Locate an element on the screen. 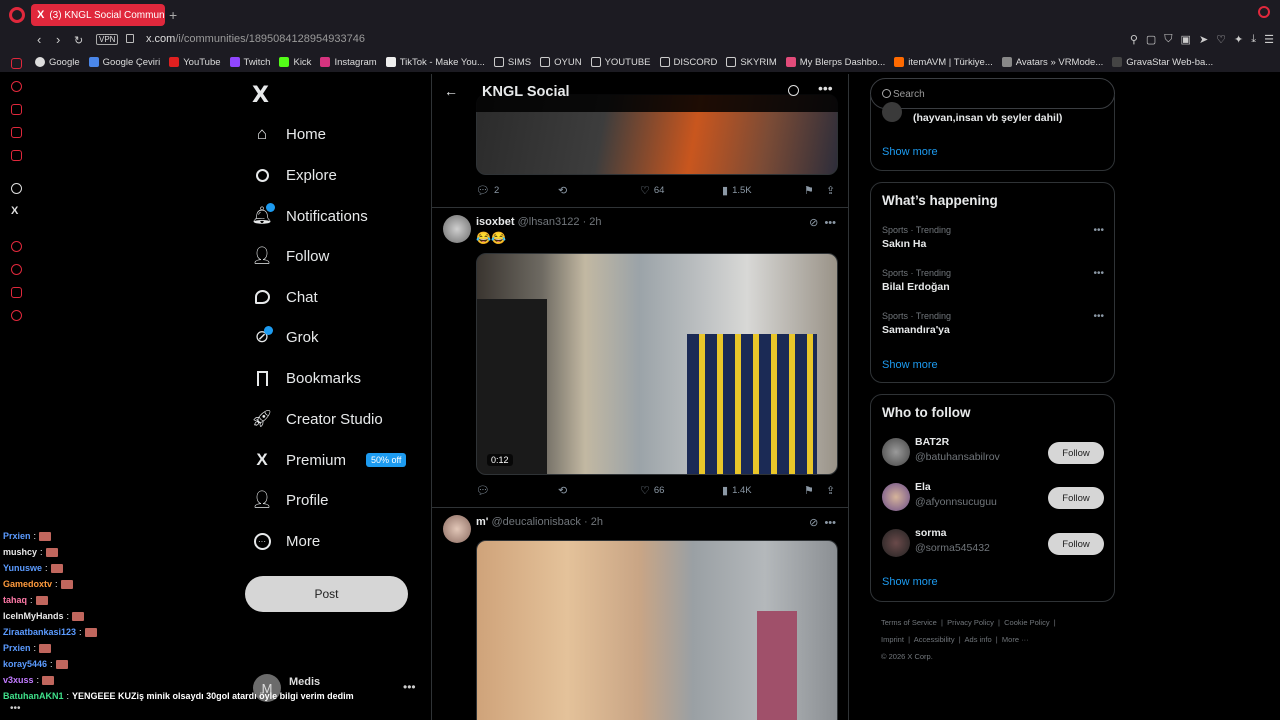 The image size is (1280, 720). url-field: x.com/i/communities/1895084128954933746 is located at coordinates (255, 39).